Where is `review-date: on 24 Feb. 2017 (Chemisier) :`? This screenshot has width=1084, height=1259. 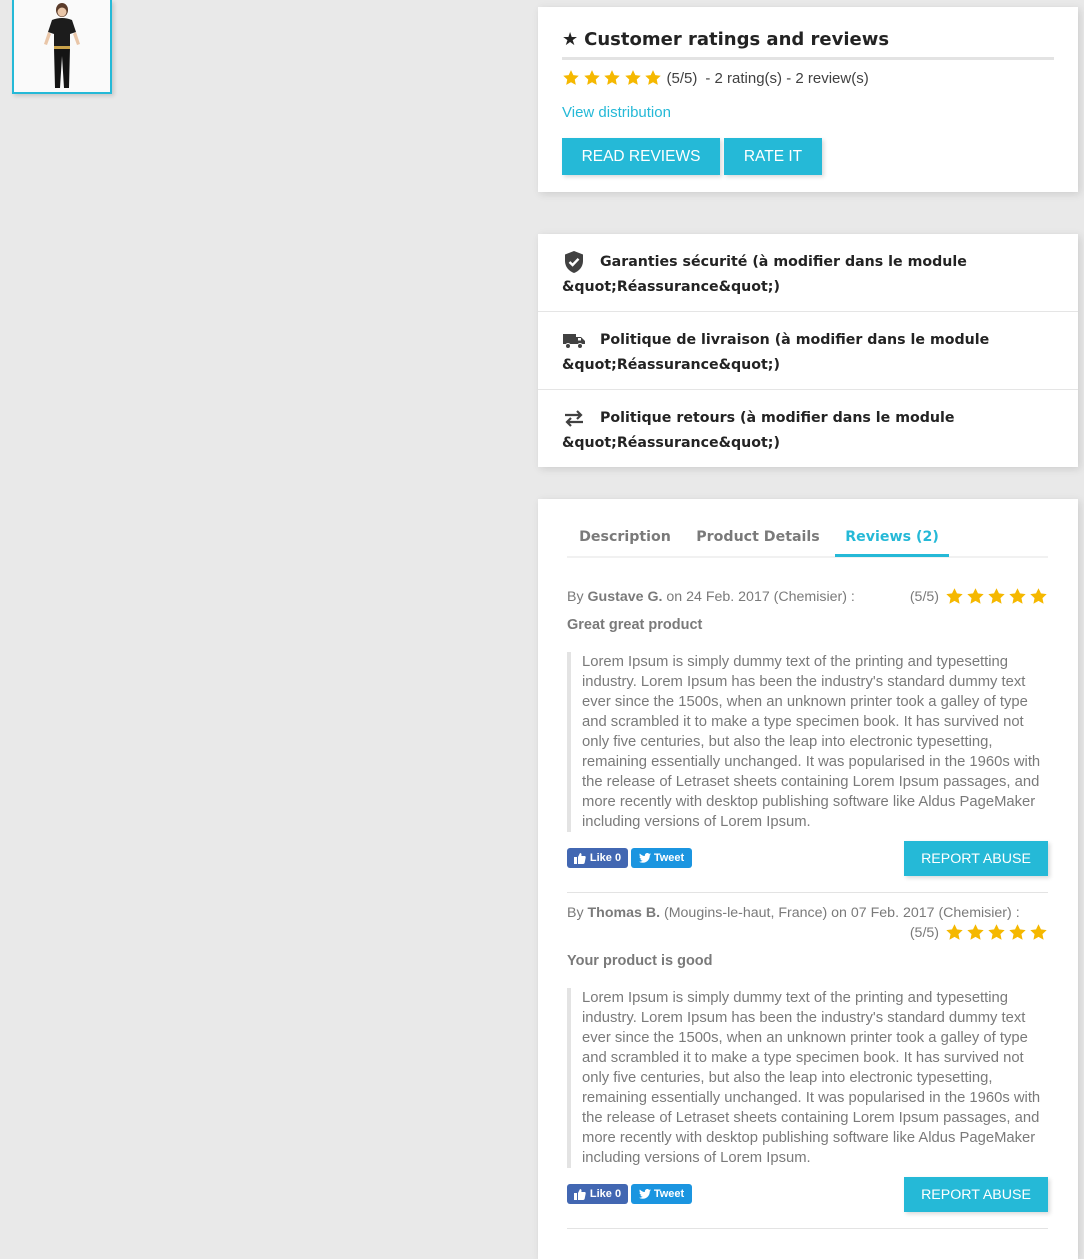 review-date: on 24 Feb. 2017 (Chemisier) : is located at coordinates (760, 597).